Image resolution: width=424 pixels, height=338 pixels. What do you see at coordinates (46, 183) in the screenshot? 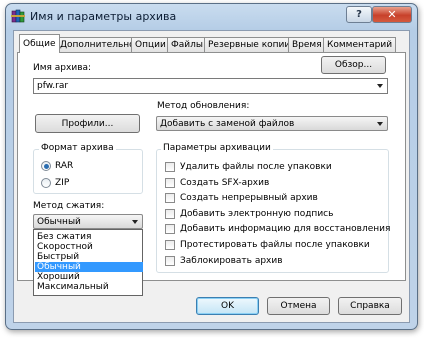
I see `zip-radio` at bounding box center [46, 183].